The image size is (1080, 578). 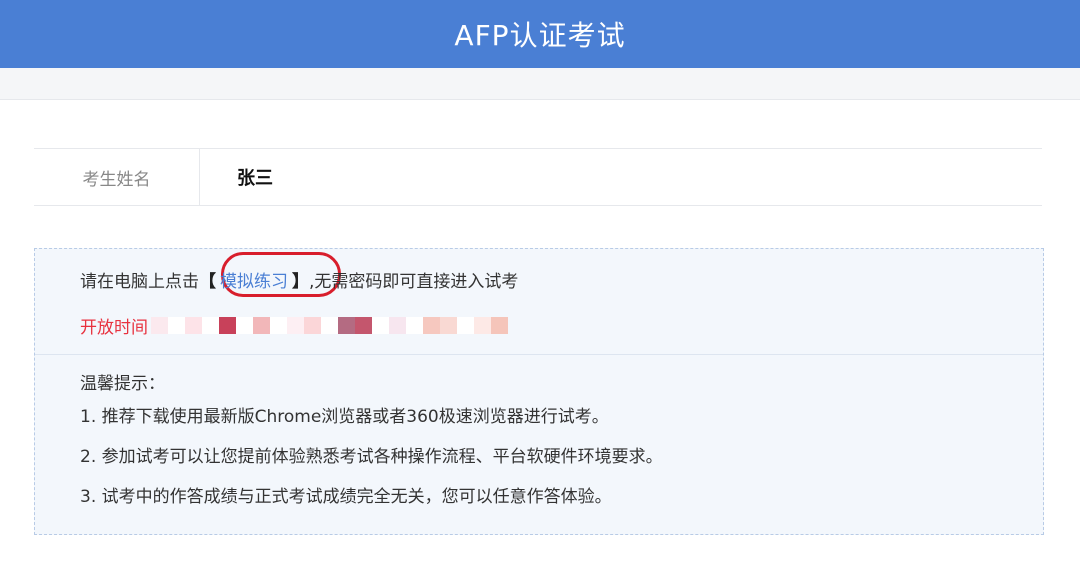 I want to click on instruction-prefix: 请在电脑上点击, so click(x=139, y=282).